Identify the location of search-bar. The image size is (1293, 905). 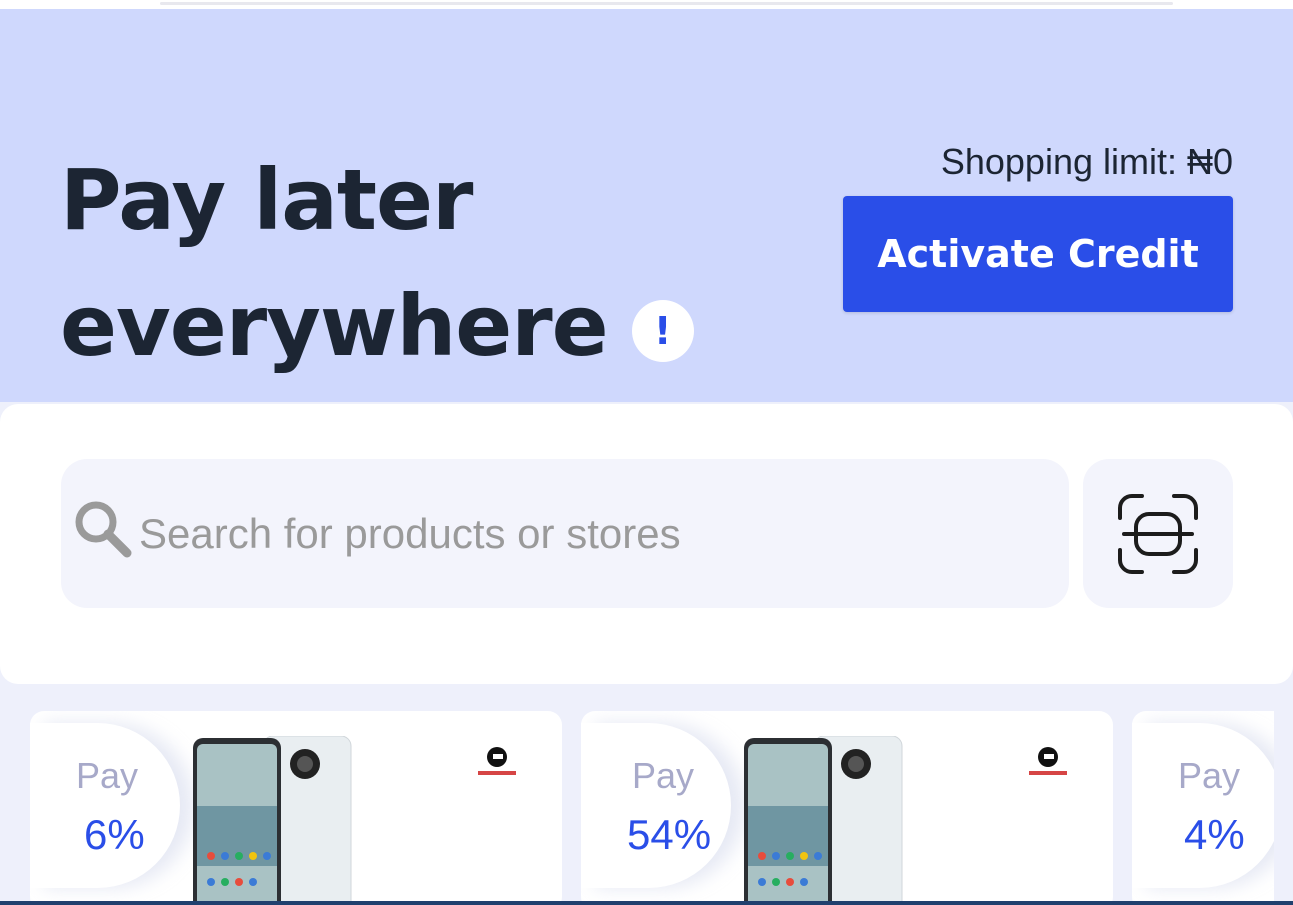
(565, 533).